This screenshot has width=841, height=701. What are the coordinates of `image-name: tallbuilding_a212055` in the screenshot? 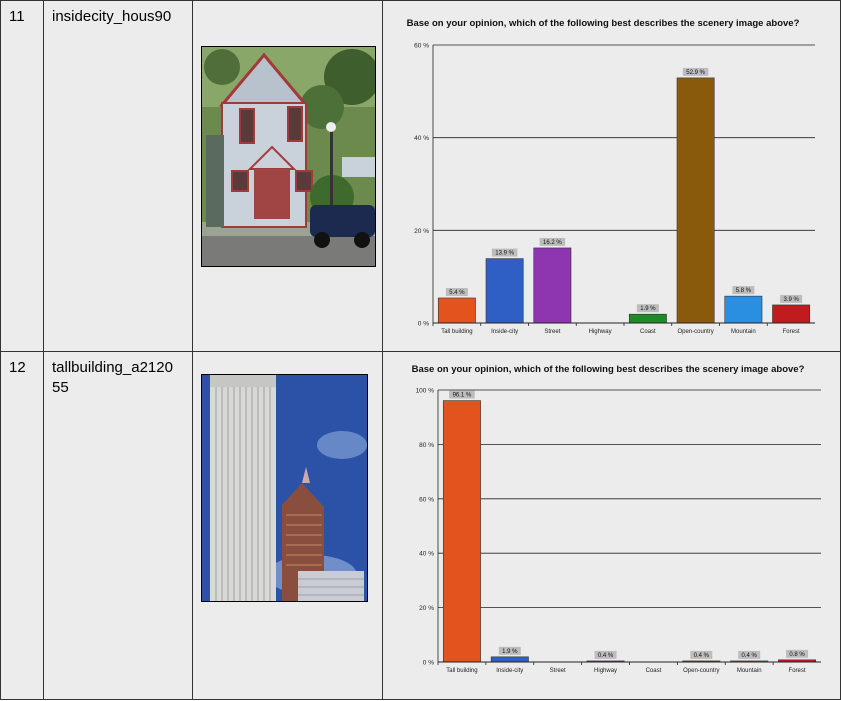 It's located at (112, 377).